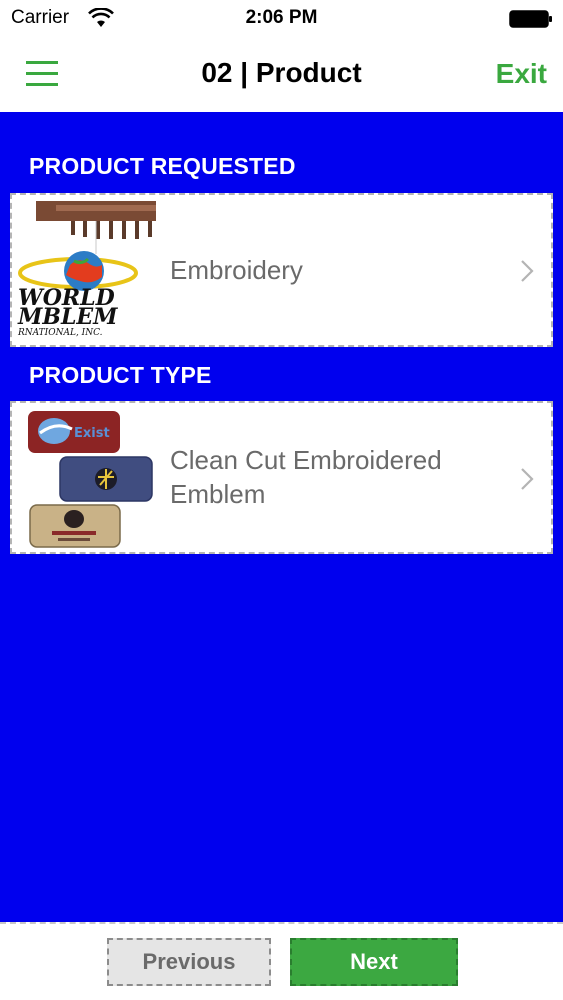 This screenshot has height=1000, width=563. Describe the element at coordinates (521, 74) in the screenshot. I see `exit-button: Exit` at that location.